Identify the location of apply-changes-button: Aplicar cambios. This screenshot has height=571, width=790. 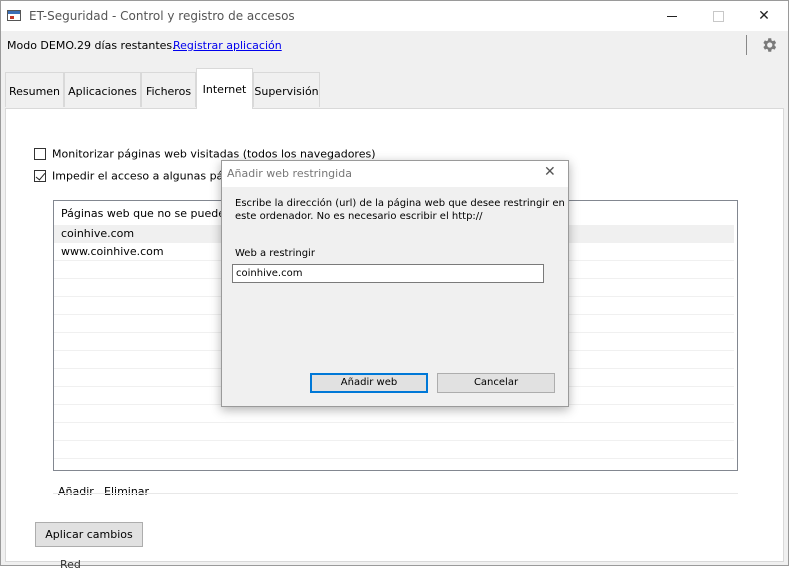
(89, 534).